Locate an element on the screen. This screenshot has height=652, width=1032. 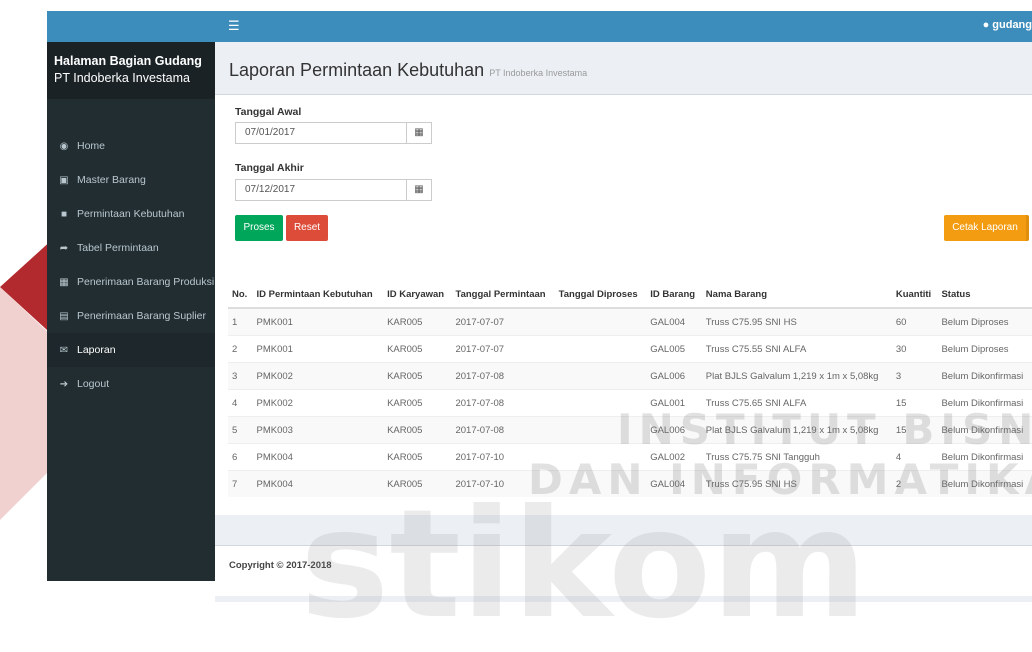
column-header: Tanggal Permintaan is located at coordinates (503, 295).